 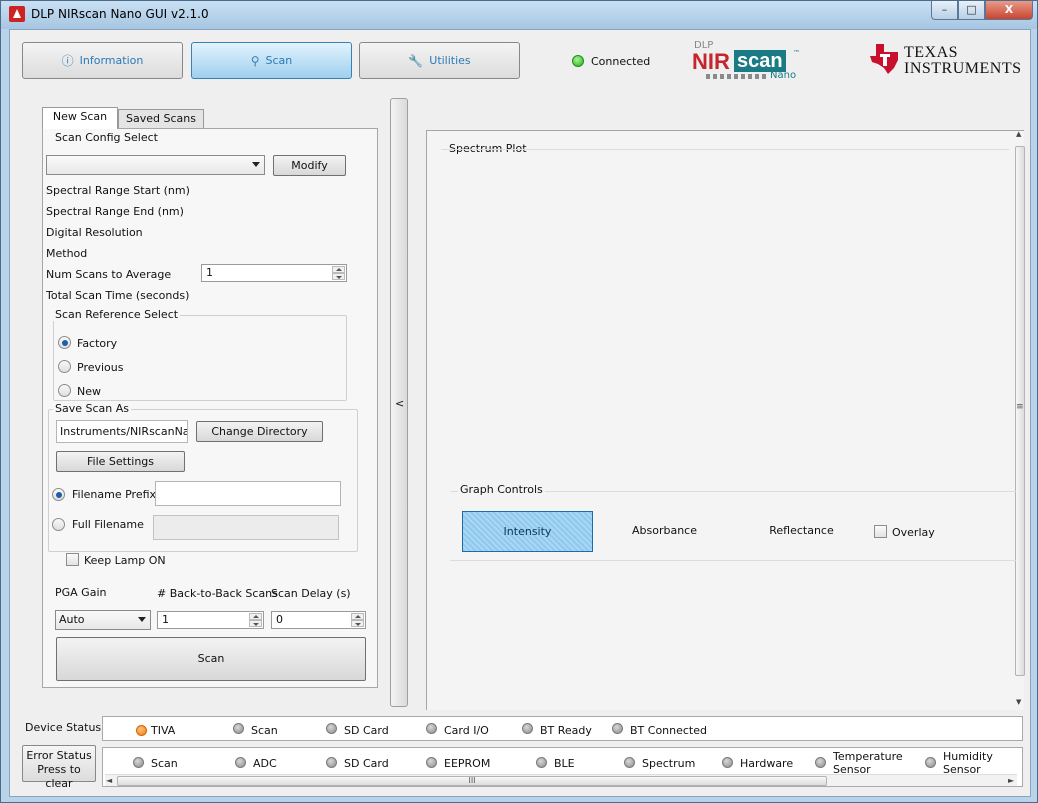 What do you see at coordinates (431, 728) in the screenshot?
I see `card-io-status-icon` at bounding box center [431, 728].